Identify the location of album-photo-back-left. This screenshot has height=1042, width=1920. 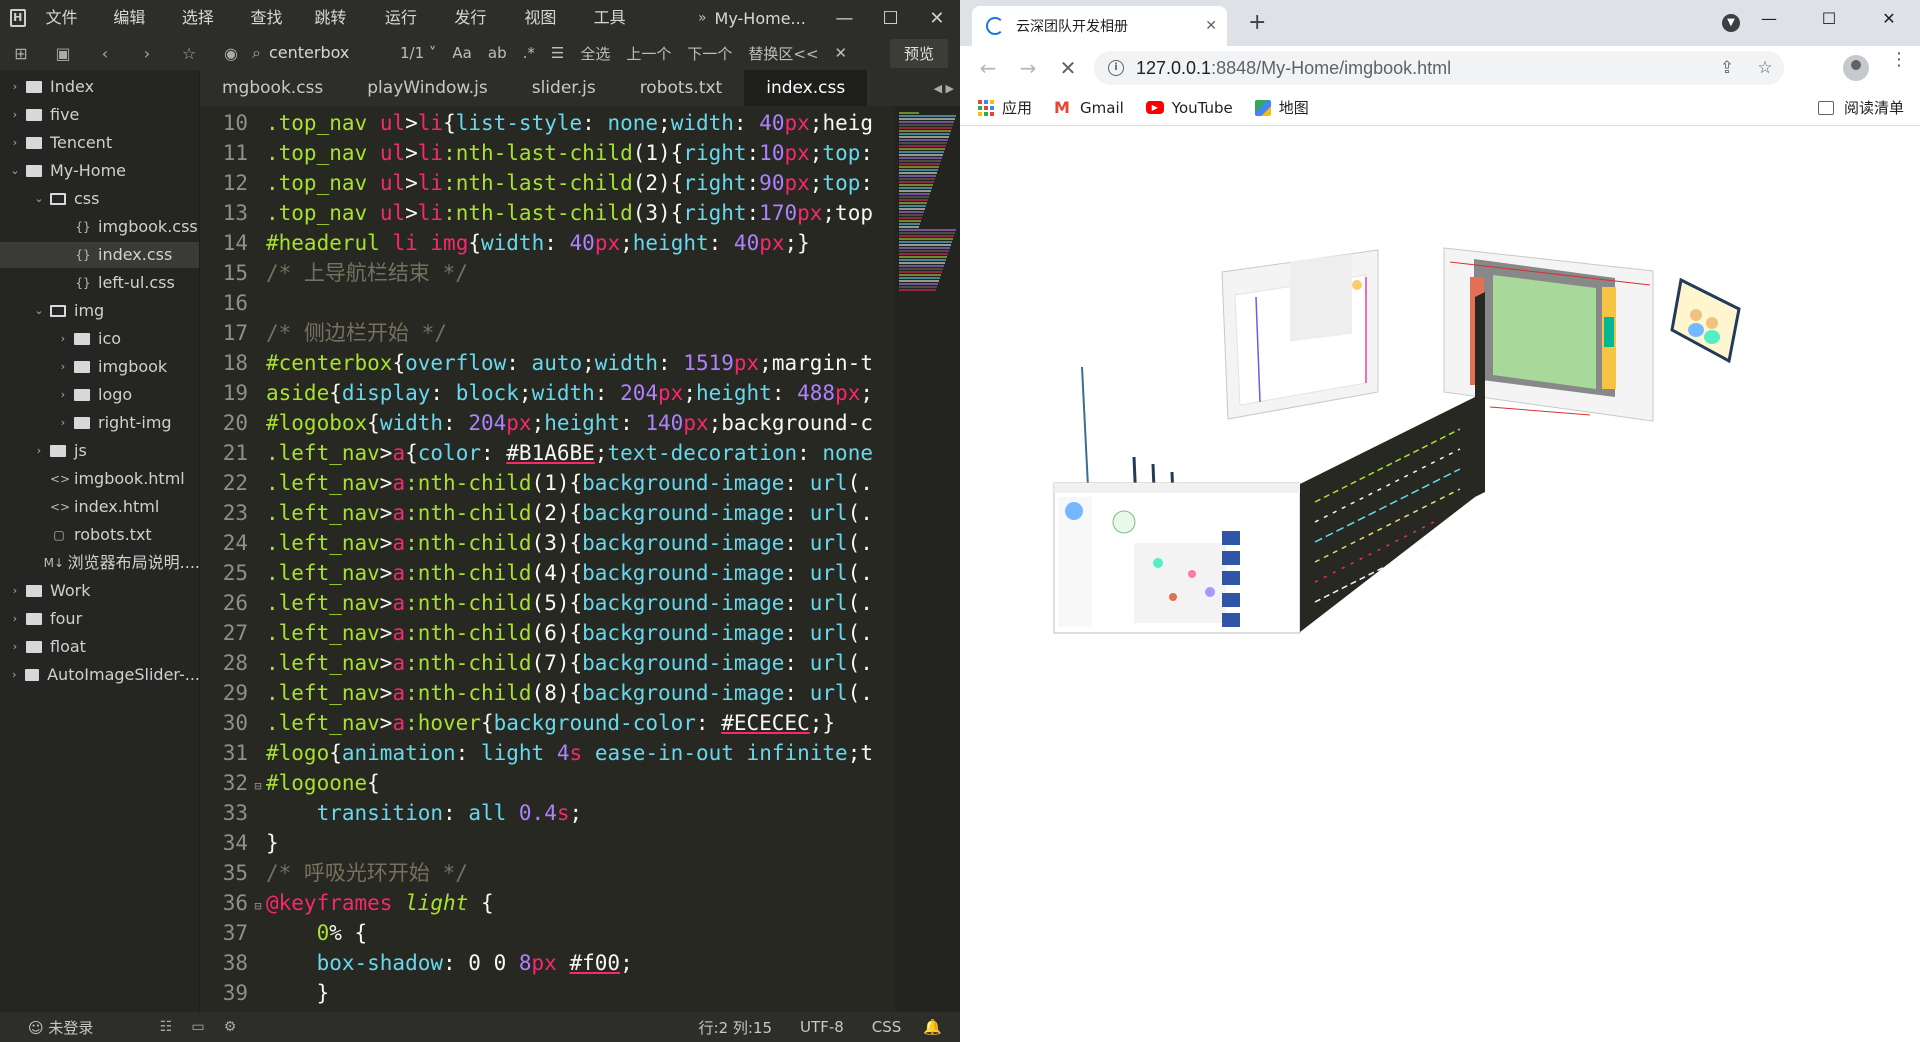
(1300, 334).